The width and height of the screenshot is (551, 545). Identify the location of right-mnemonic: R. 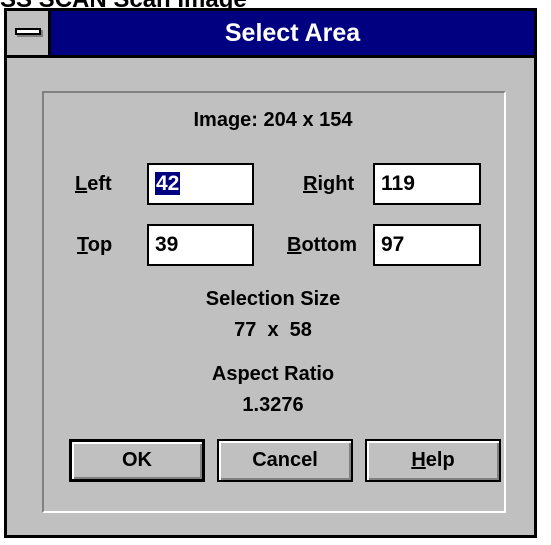
(310, 184).